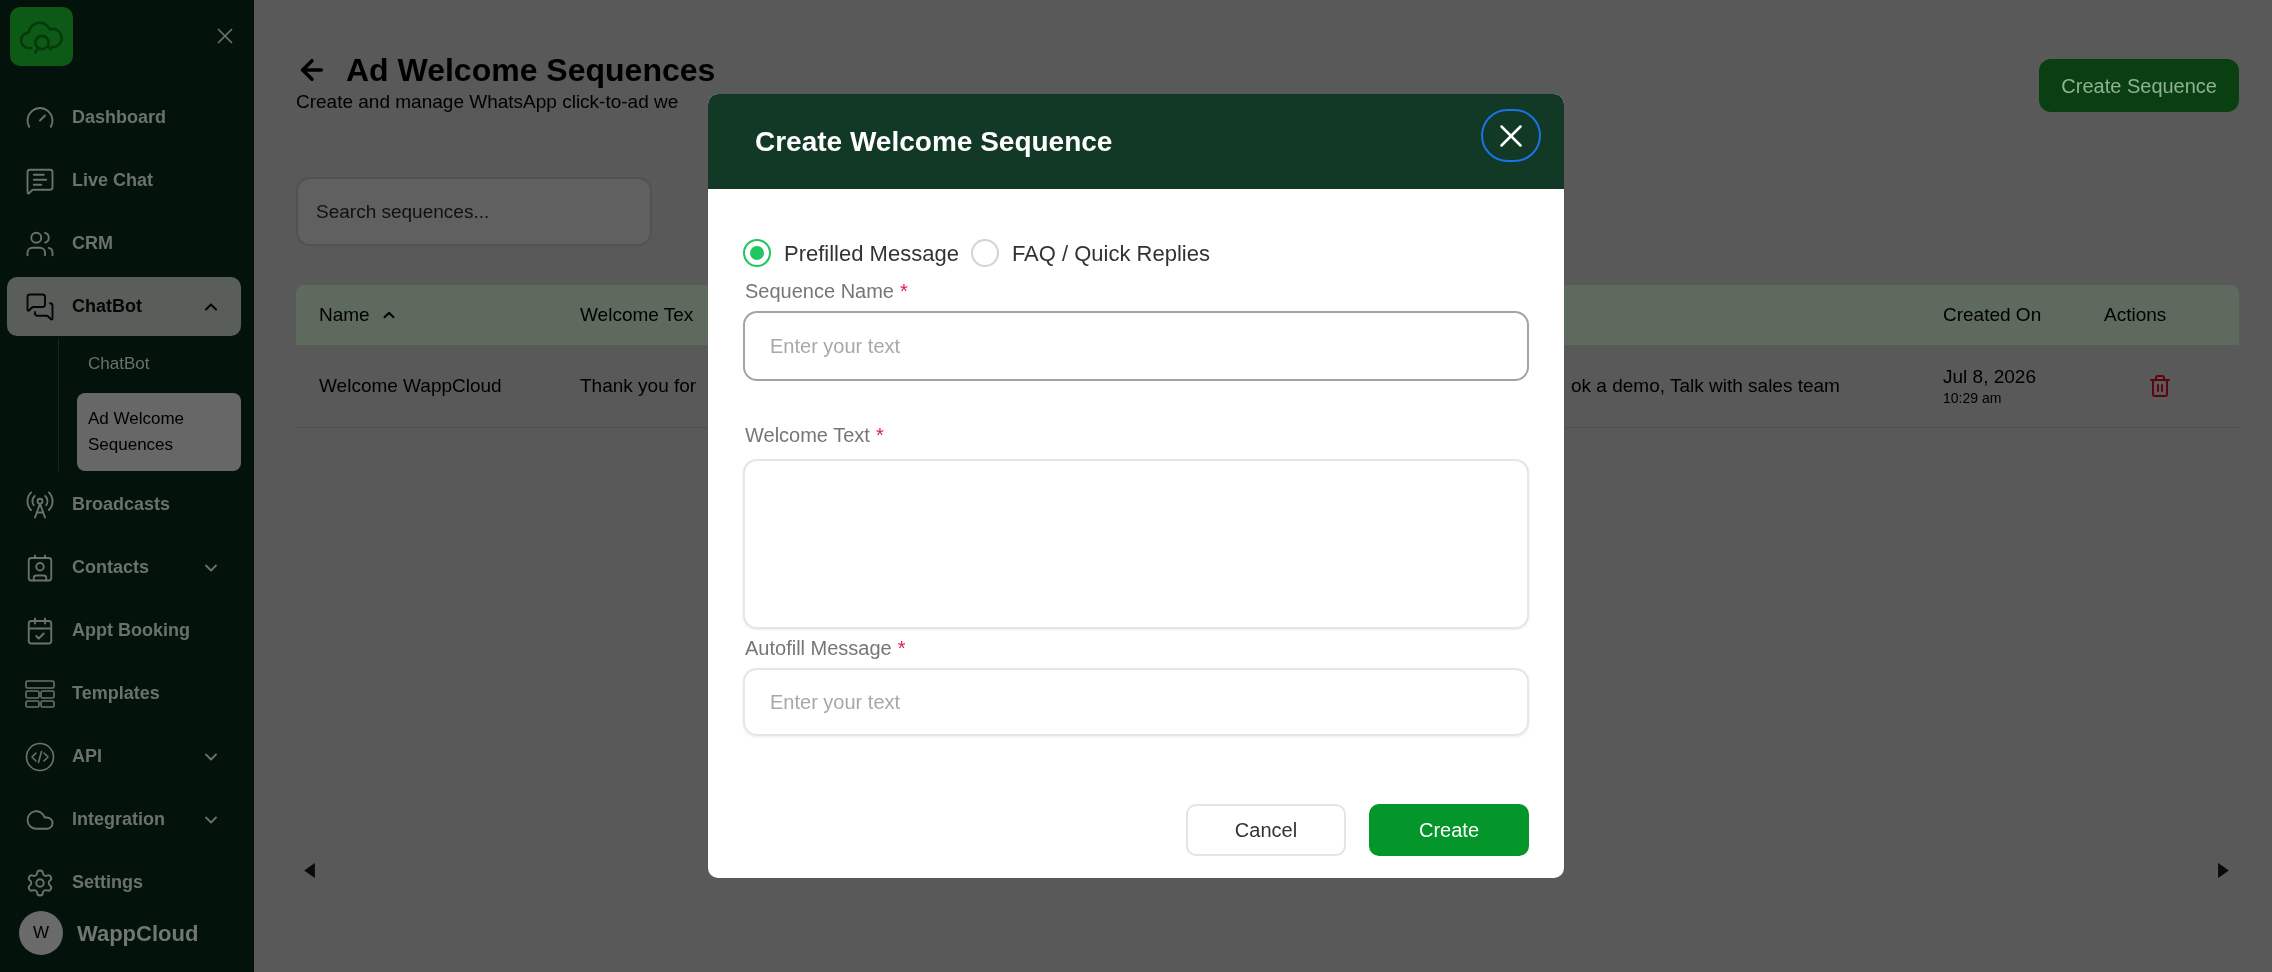  Describe the element at coordinates (40, 756) in the screenshot. I see `code-icon` at that location.